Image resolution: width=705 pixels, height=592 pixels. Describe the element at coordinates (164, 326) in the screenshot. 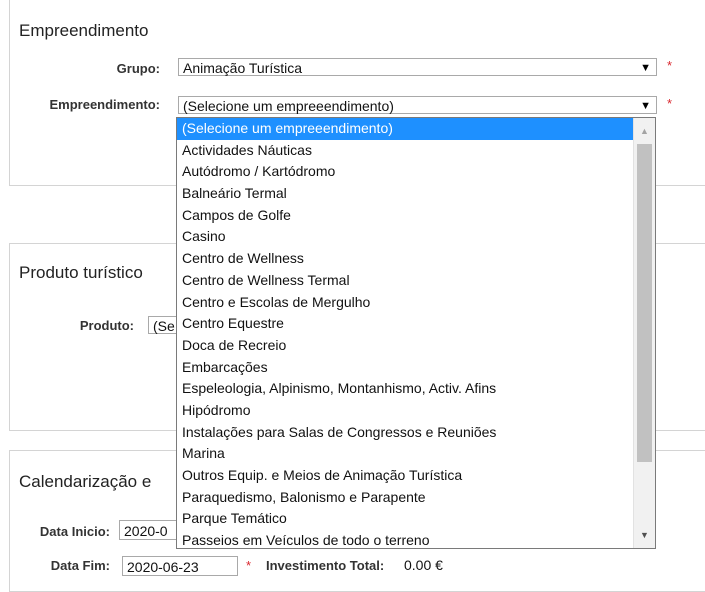

I see `produto-select-value: (Se` at that location.